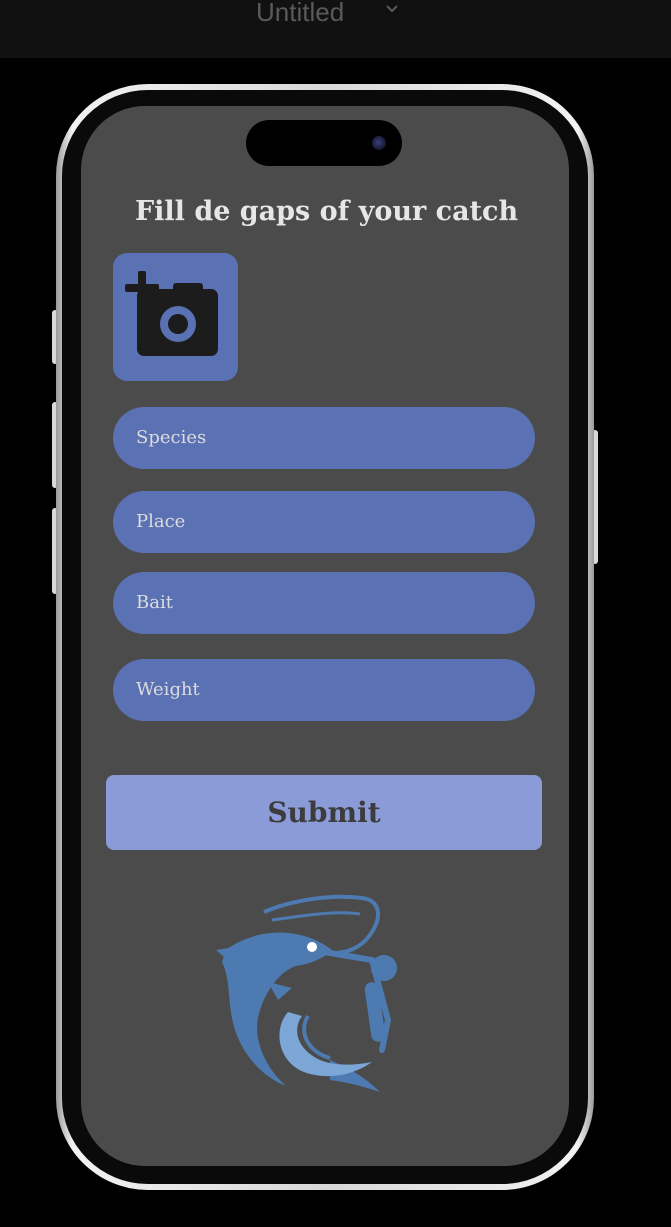 This screenshot has height=1227, width=671. What do you see at coordinates (171, 313) in the screenshot?
I see `add-photo-icon` at bounding box center [171, 313].